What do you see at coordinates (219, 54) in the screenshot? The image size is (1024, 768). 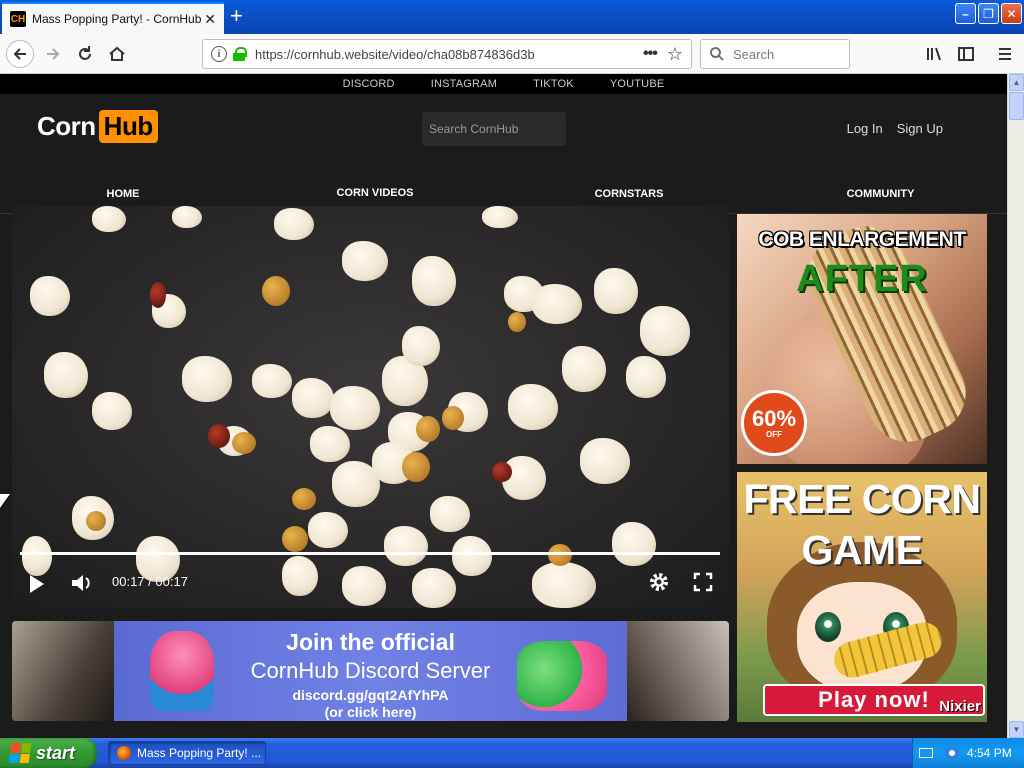 I see `site-info-icon: i` at bounding box center [219, 54].